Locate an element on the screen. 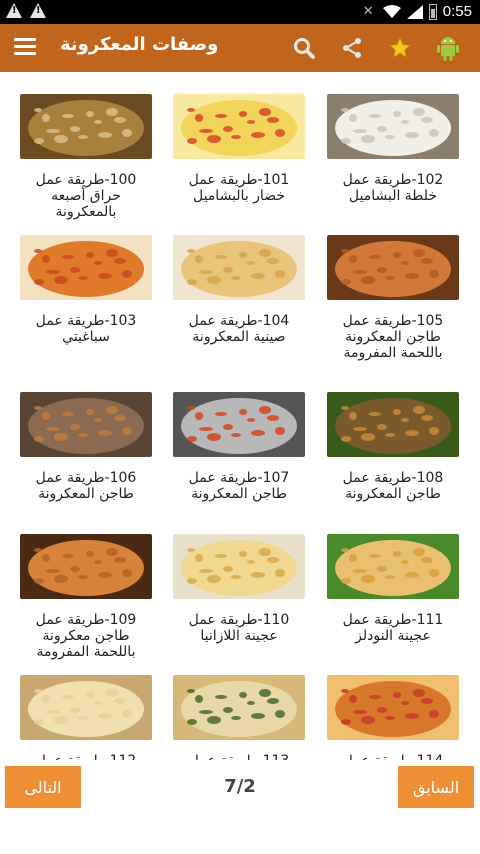 Image resolution: width=480 pixels, height=854 pixels. recipe-title: 104-طريقة عمل صينية المعكرونة is located at coordinates (239, 329).